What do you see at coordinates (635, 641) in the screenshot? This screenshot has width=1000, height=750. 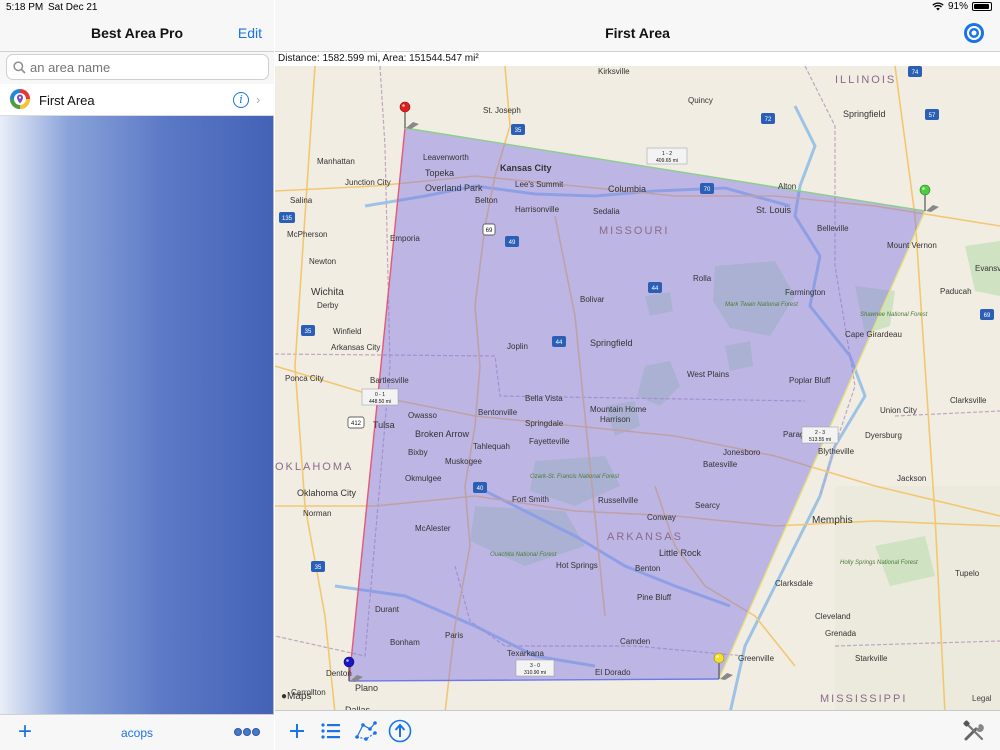 I see `city-label: Camden` at bounding box center [635, 641].